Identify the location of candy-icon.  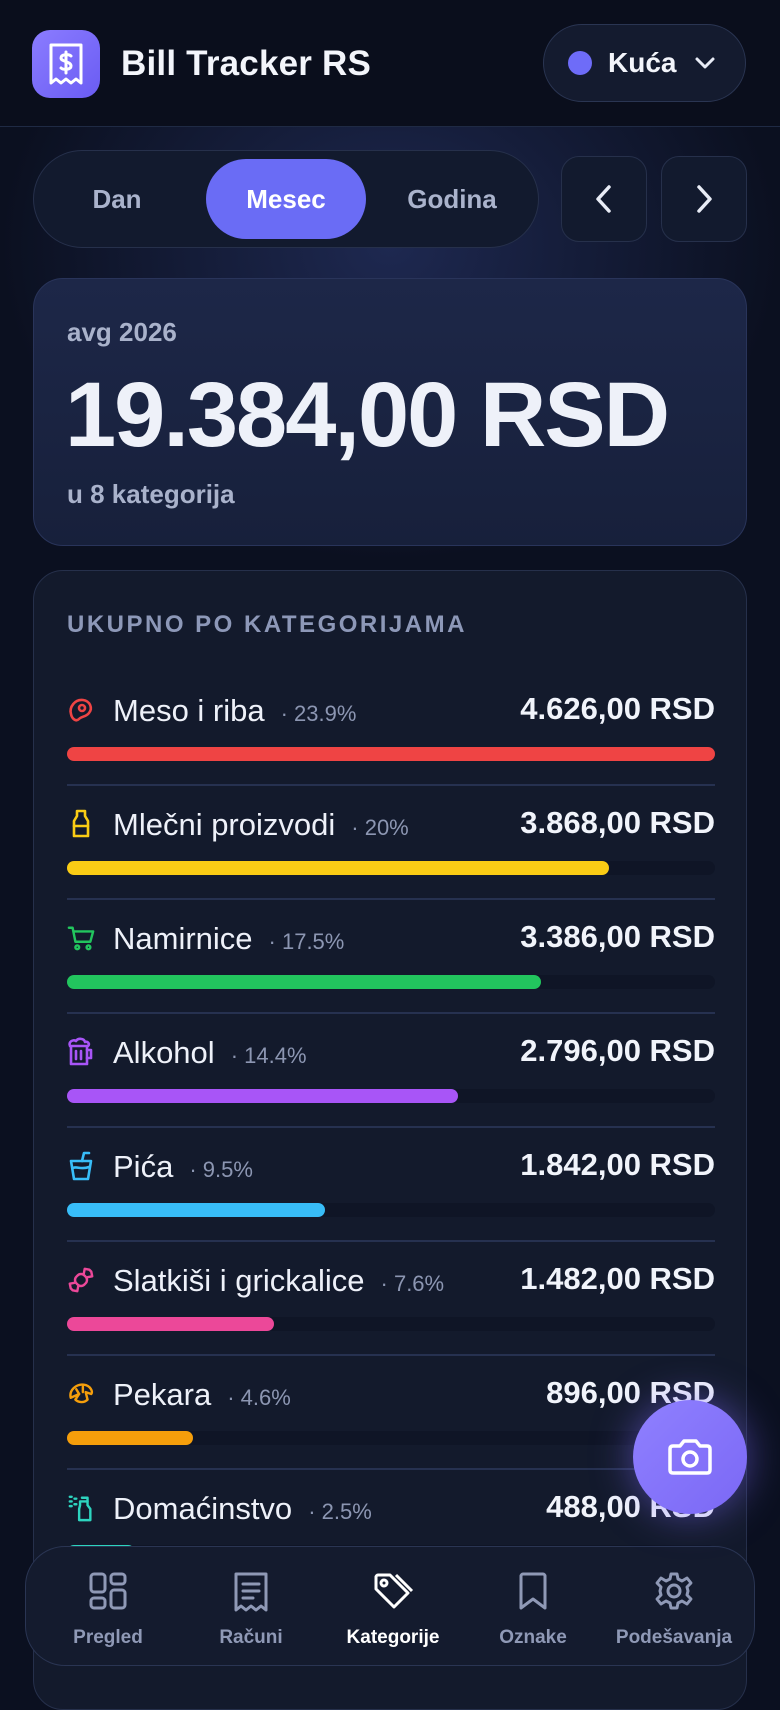
(81, 1280).